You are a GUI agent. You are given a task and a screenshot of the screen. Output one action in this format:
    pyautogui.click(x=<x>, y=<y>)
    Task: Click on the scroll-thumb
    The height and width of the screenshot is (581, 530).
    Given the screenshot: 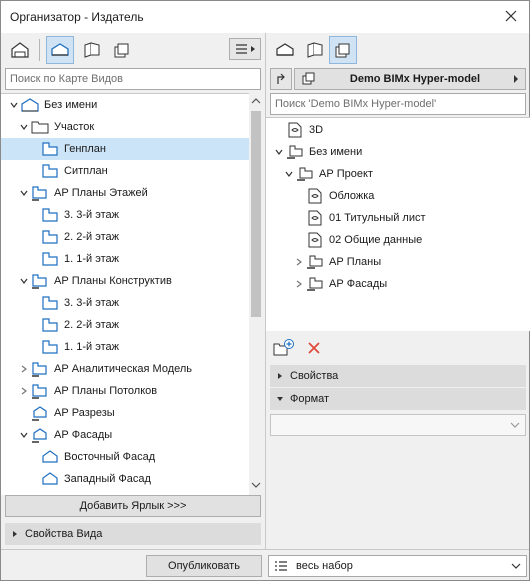 What is the action you would take?
    pyautogui.click(x=256, y=214)
    